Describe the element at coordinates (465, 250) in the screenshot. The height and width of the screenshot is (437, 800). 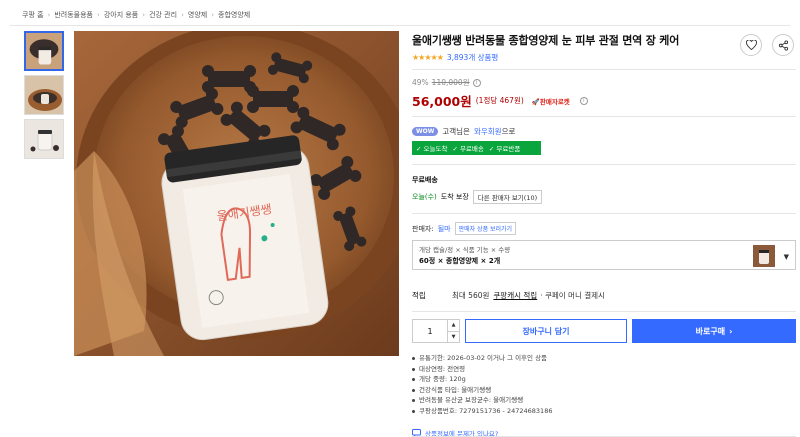
I see `option-label: 개당 캡슐/정 × 식품 기능 × 수량` at that location.